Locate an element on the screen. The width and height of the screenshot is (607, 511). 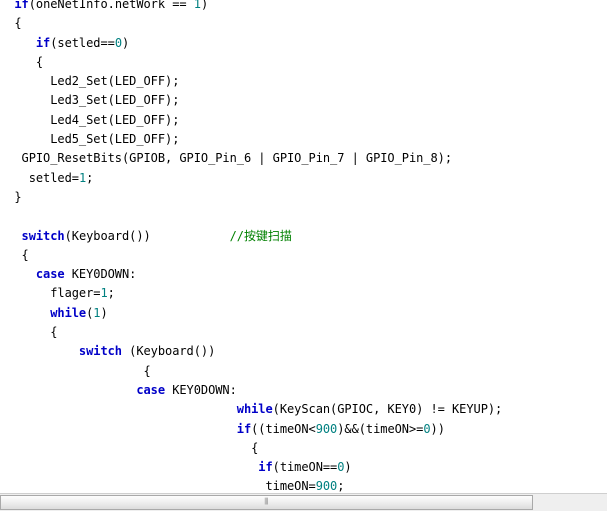
code-line: } is located at coordinates (303, 197).